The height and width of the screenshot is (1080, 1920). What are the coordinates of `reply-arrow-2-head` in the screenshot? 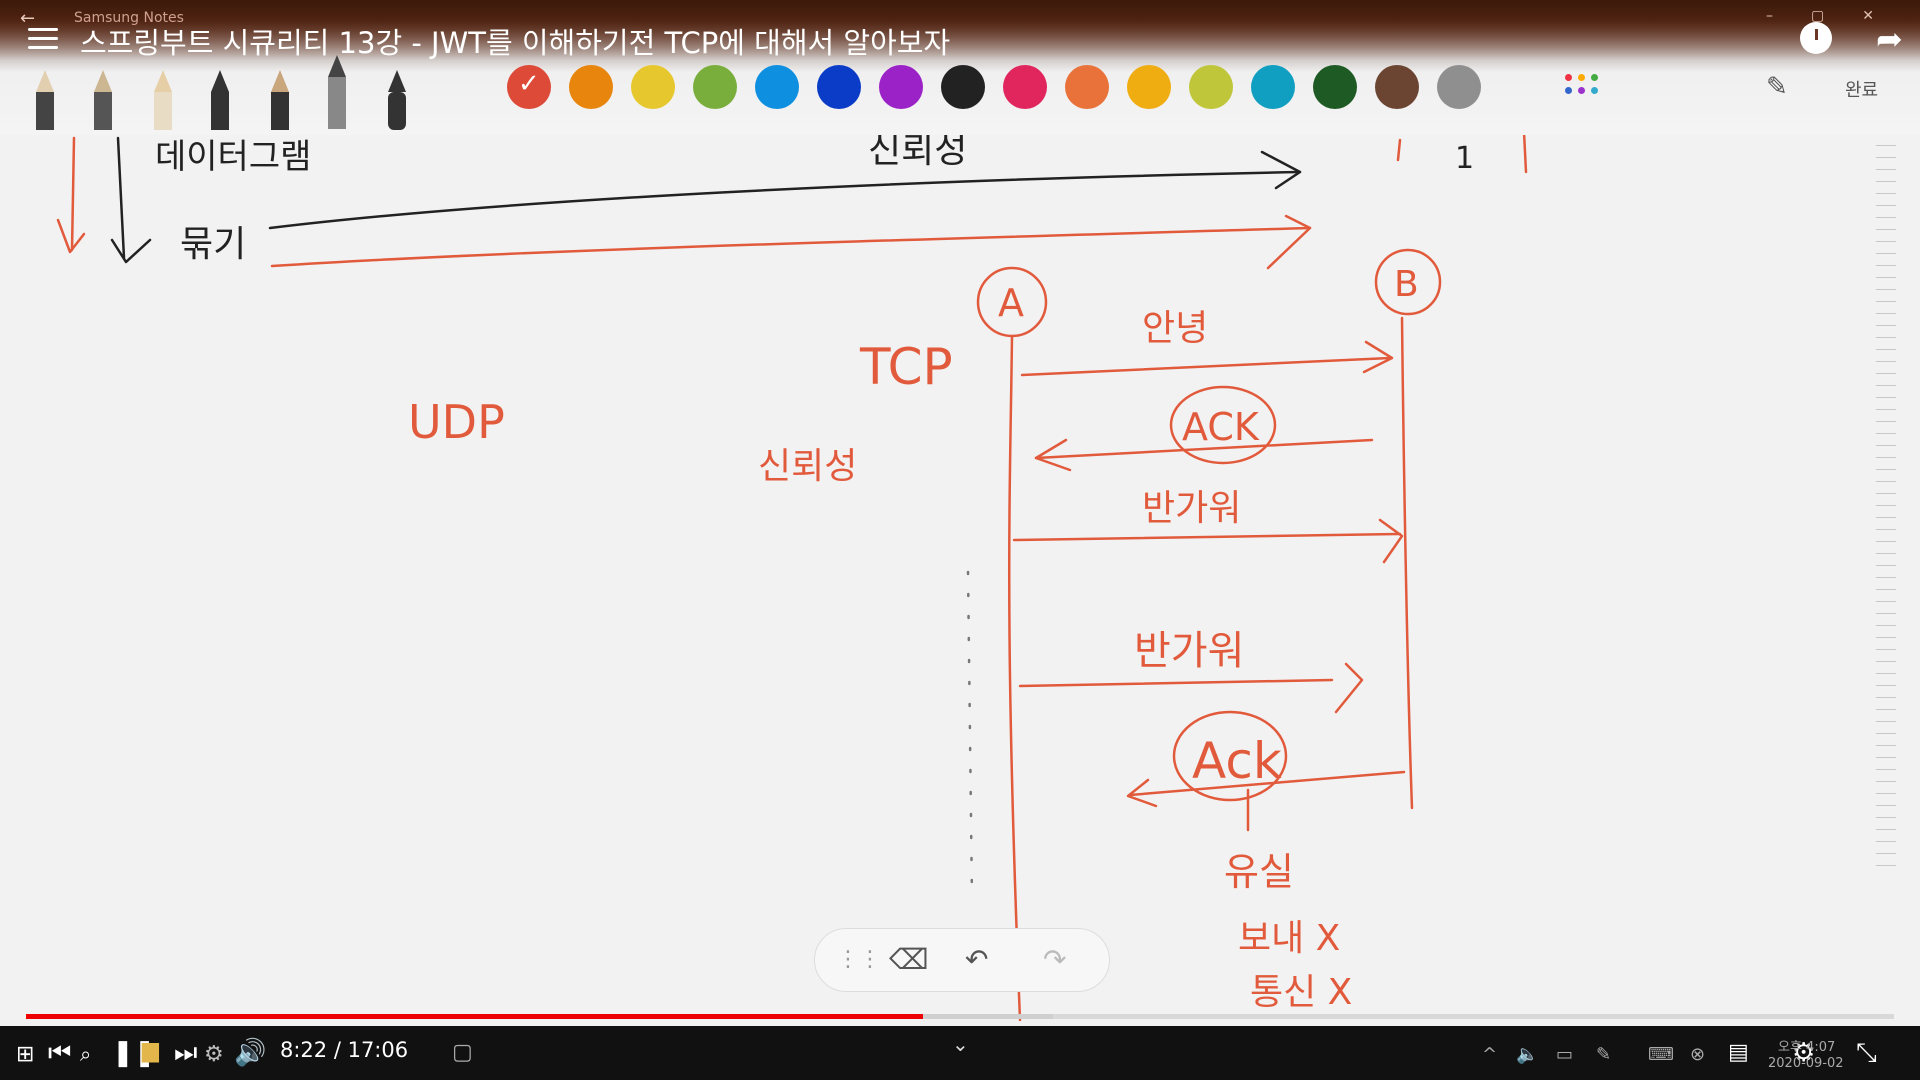 It's located at (1349, 688).